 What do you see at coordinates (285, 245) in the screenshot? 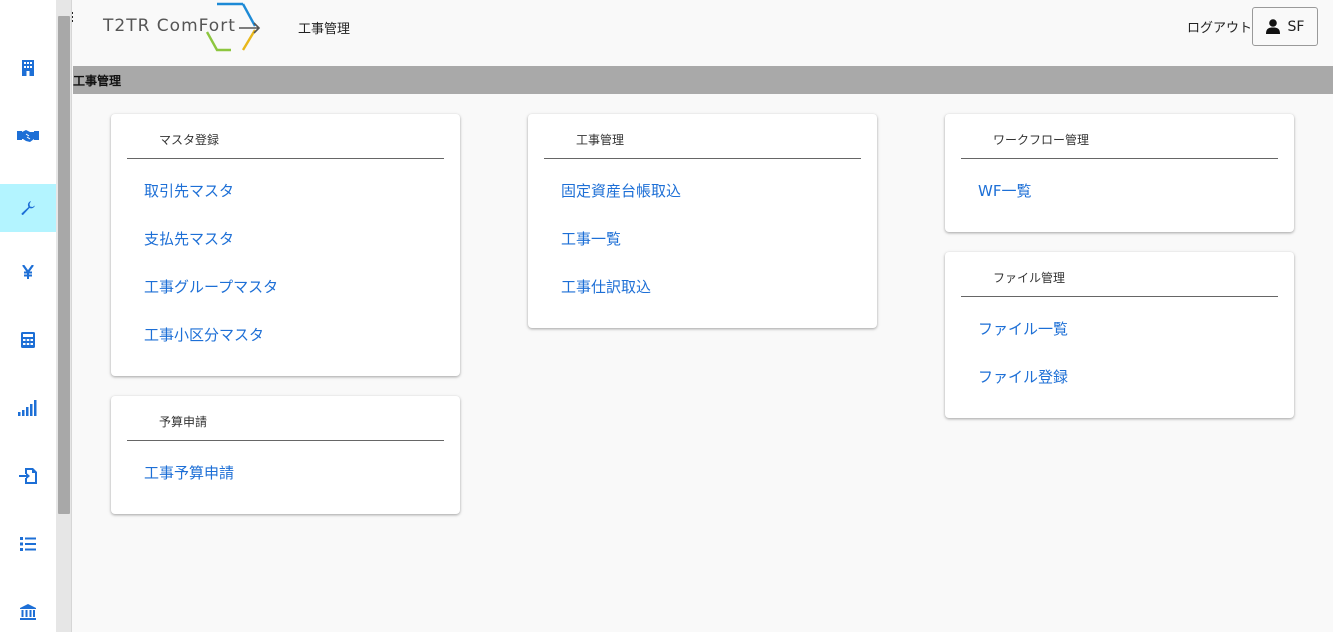
I see `master-registration-card: マスタ登録 取引先マスタ 支払先マスタ 工事グループマスタ 工事小区分マスタ` at bounding box center [285, 245].